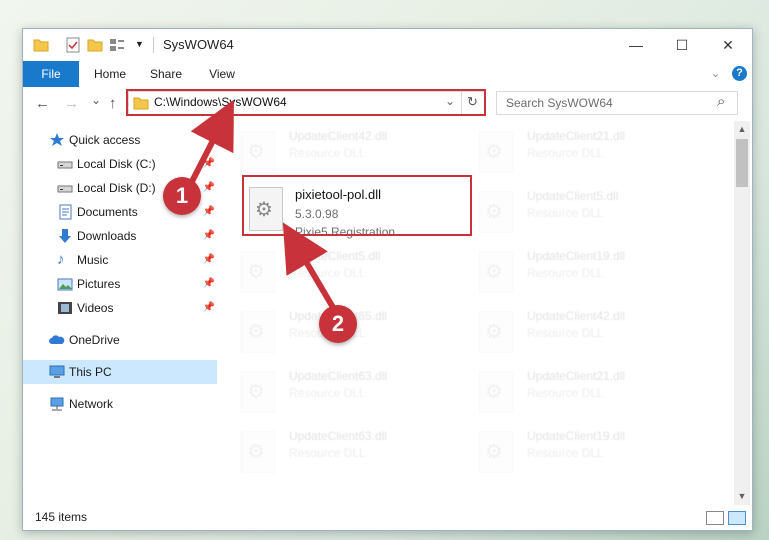 This screenshot has width=769, height=540. I want to click on documents-icon, so click(65, 212).